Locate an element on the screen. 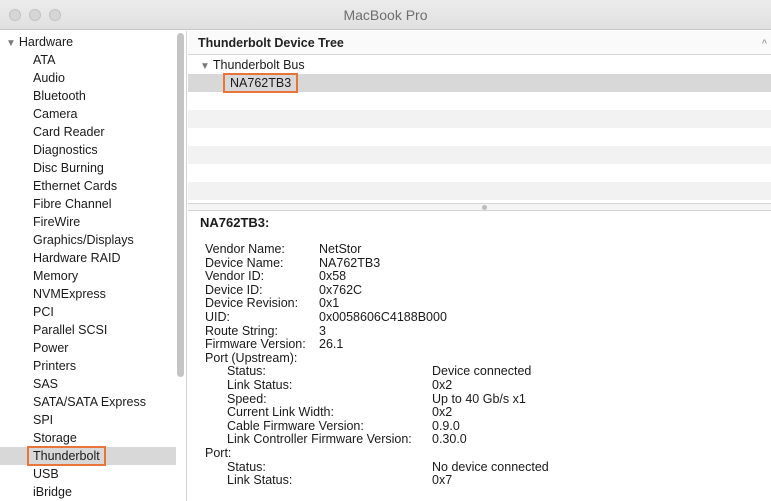 The width and height of the screenshot is (771, 501). splitter-handle-icon is located at coordinates (484, 207).